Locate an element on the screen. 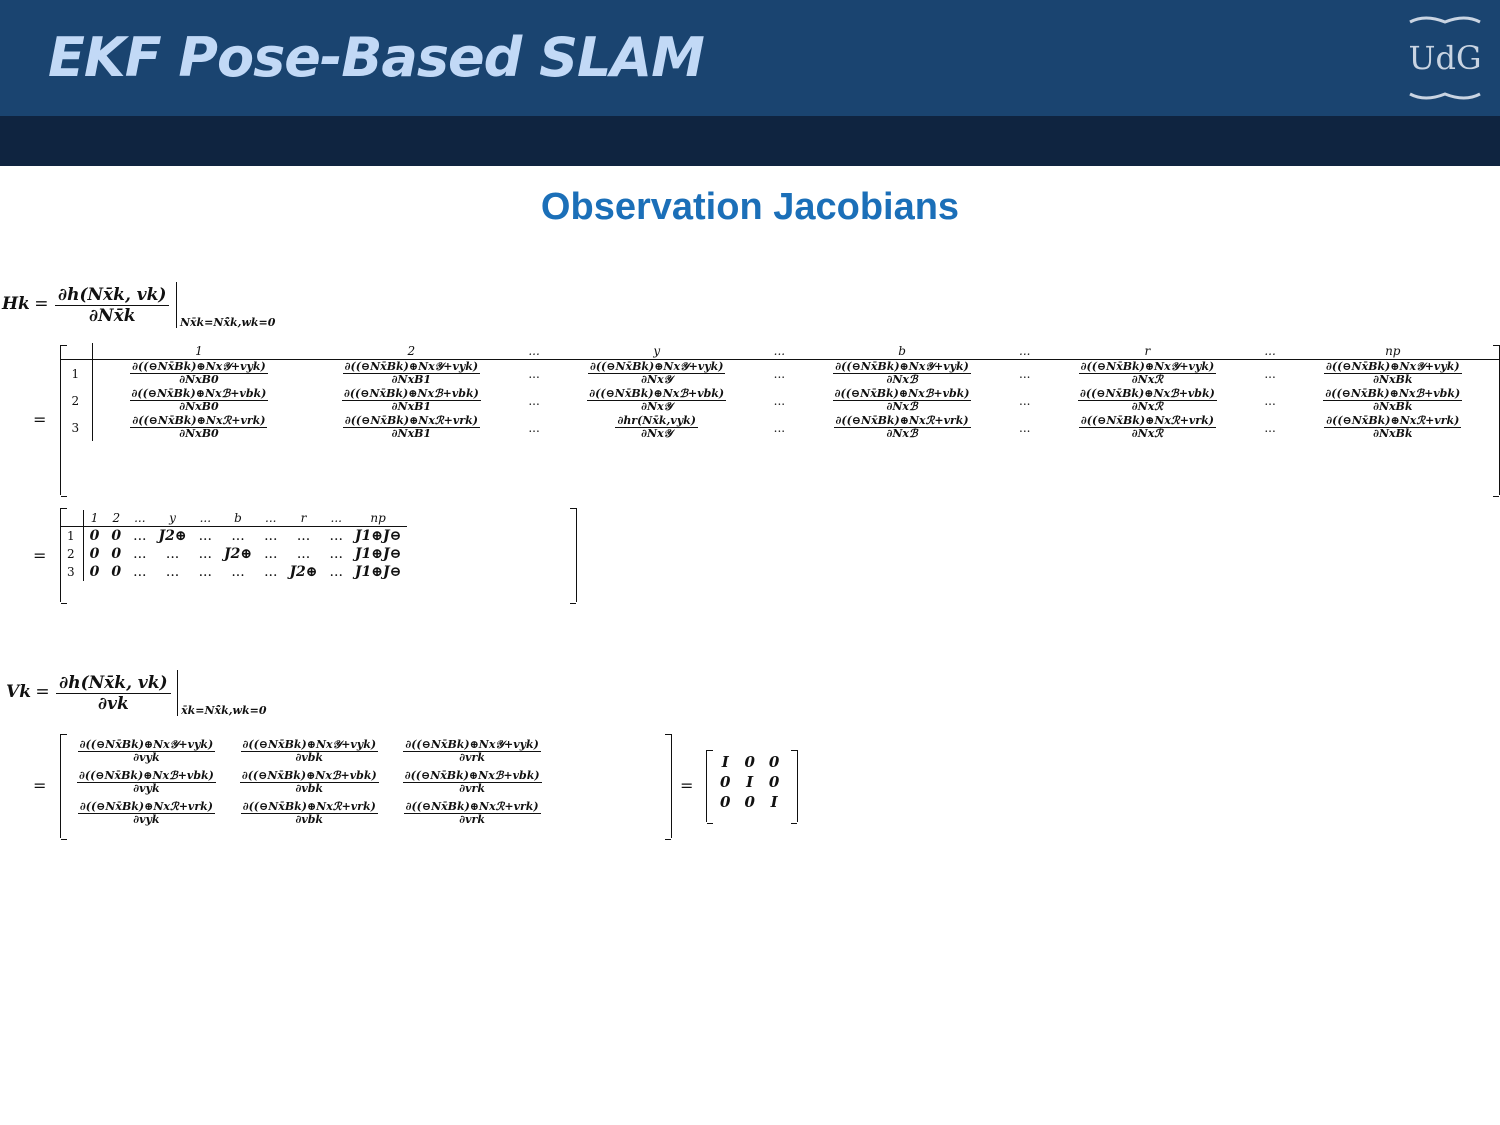 Image resolution: width=1500 pixels, height=1125 pixels. v-identity-matrix: I000I000I is located at coordinates (752, 787).